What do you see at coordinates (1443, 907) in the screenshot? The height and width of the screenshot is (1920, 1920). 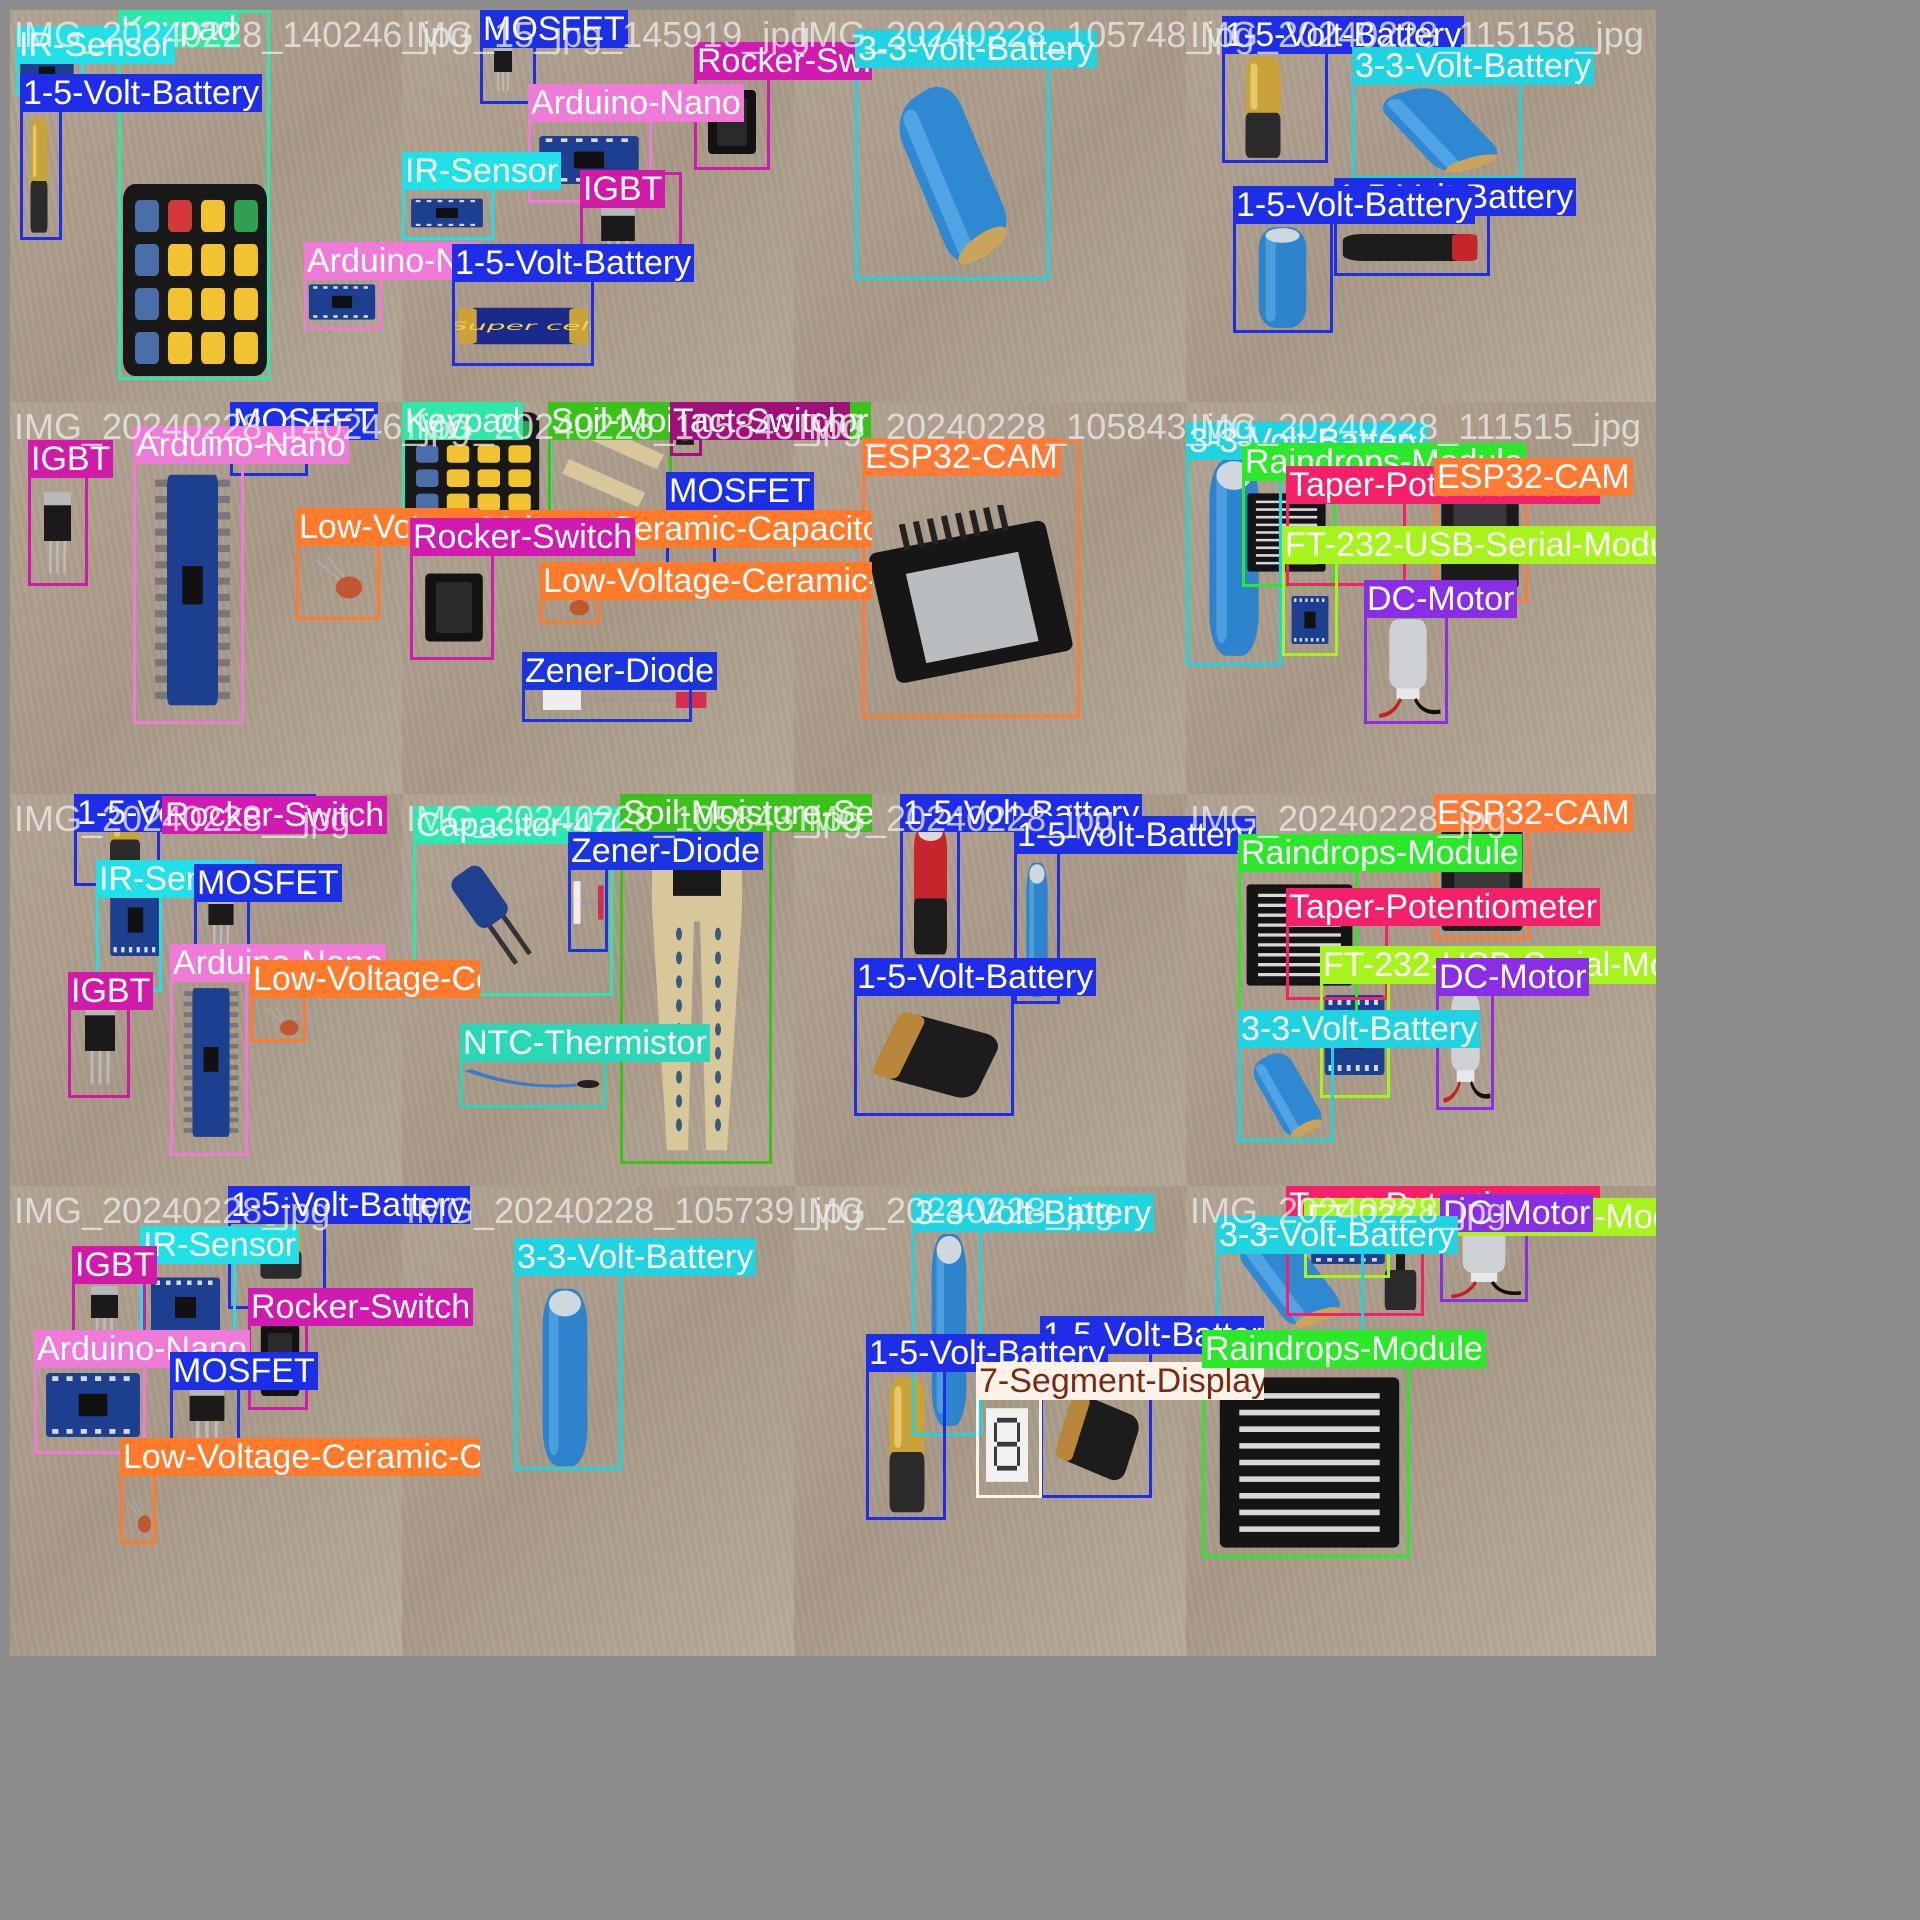 I see `detection-label: Taper-Potentiometer` at bounding box center [1443, 907].